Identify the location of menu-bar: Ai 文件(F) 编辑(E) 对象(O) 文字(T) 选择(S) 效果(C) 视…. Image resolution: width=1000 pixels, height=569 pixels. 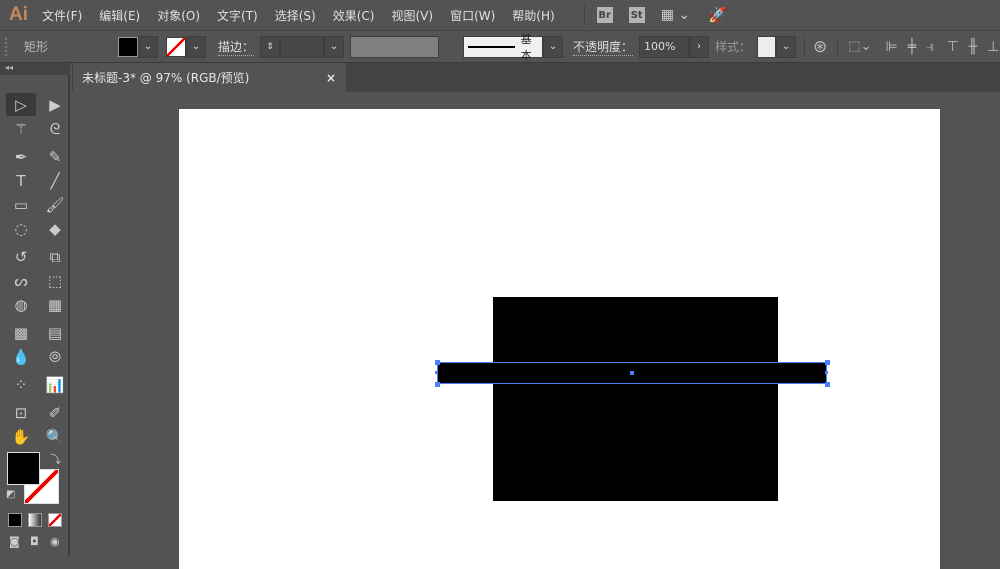
(500, 15).